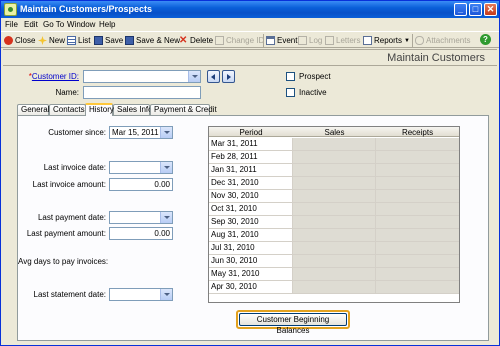  I want to click on last-payment-date-combo, so click(141, 217).